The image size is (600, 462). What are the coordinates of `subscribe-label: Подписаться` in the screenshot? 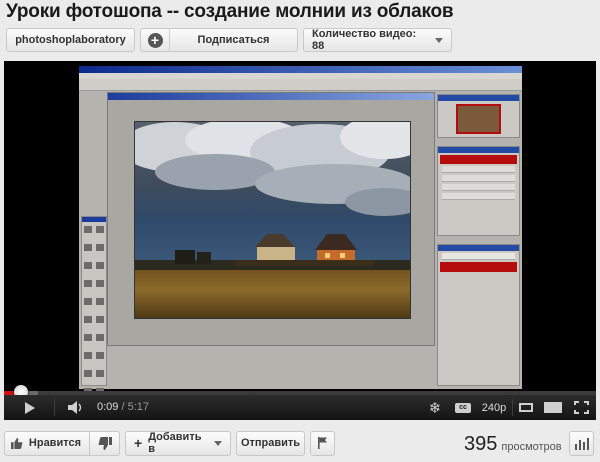 It's located at (233, 40).